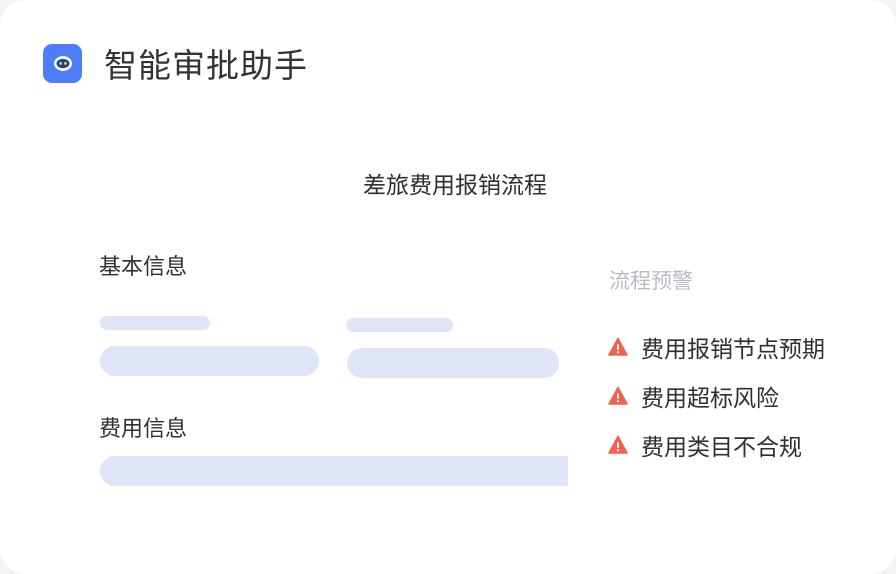 This screenshot has height=574, width=896. I want to click on alert-item: 费用类目不合规, so click(716, 445).